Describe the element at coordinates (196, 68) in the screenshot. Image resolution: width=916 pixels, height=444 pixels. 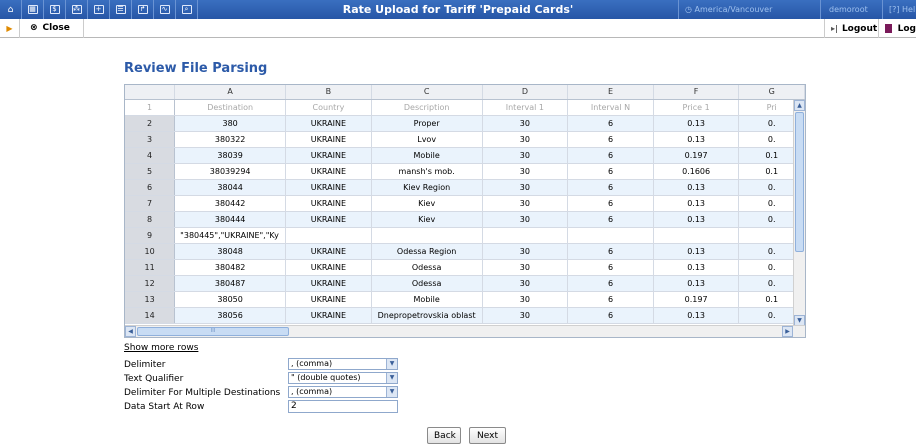
I see `section-heading: Review File Parsing` at that location.